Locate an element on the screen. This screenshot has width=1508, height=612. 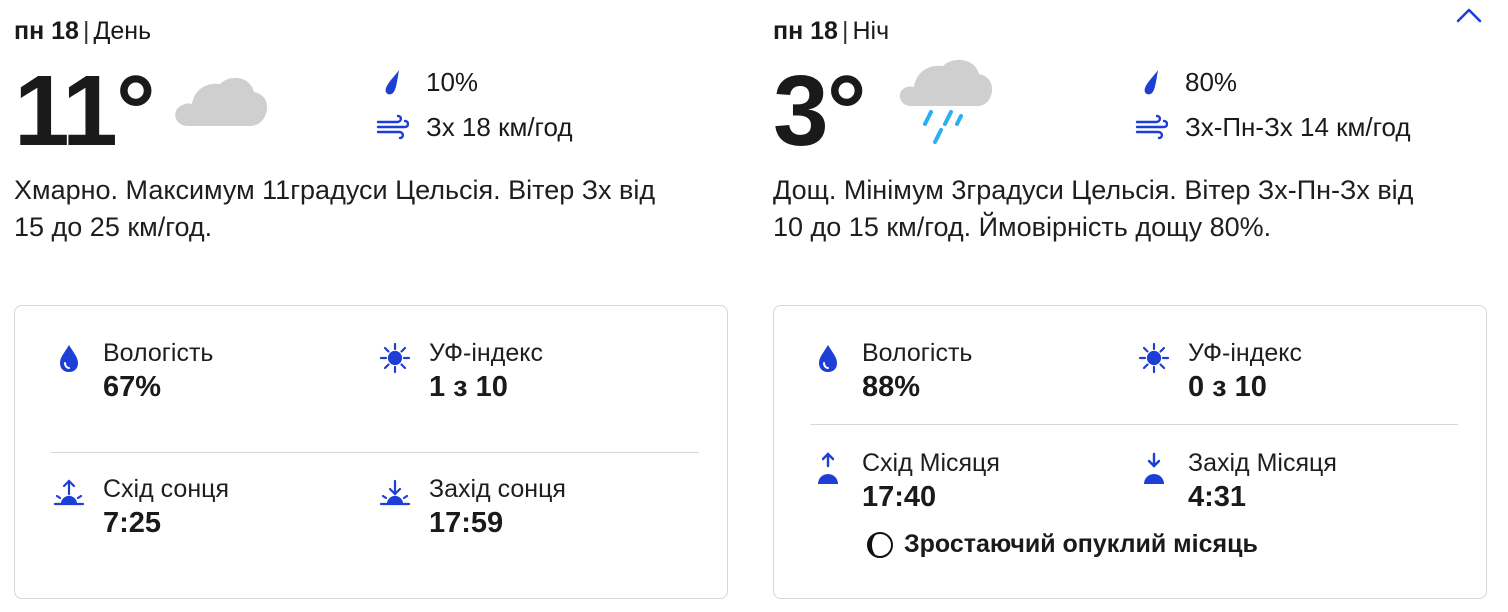
night-date-line: пн 18 | Ніч is located at coordinates (831, 31).